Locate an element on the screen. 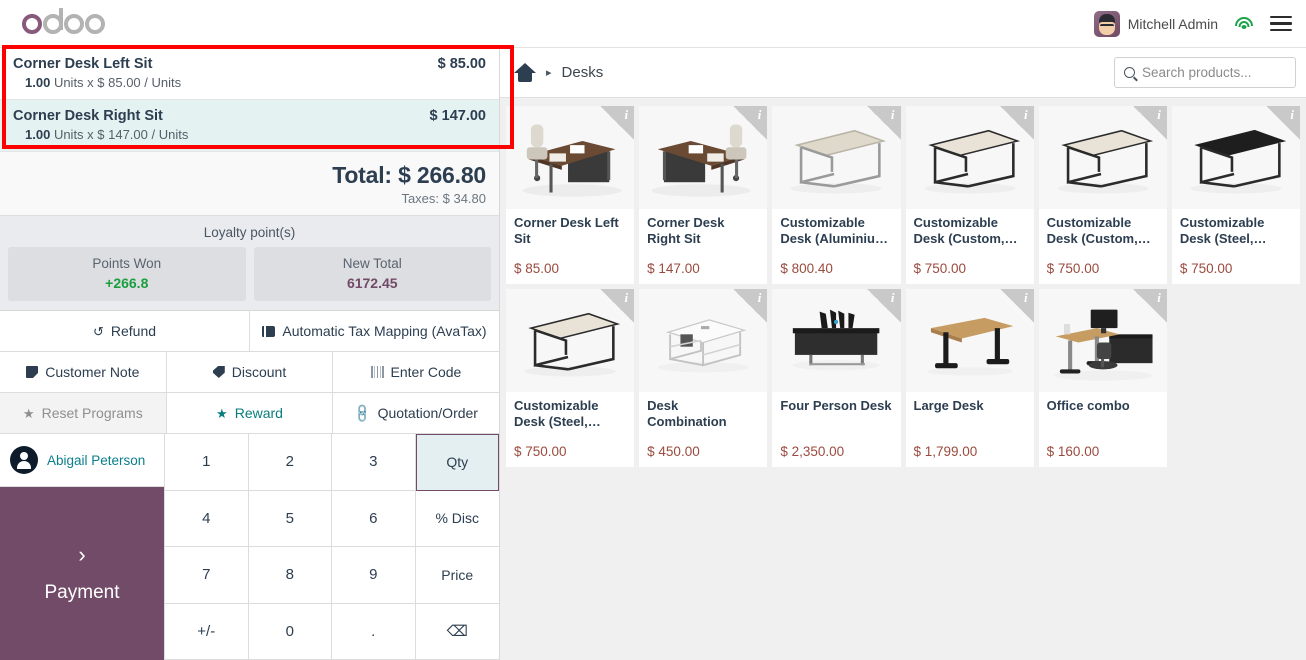  product-price: $ 147.00 is located at coordinates (673, 268).